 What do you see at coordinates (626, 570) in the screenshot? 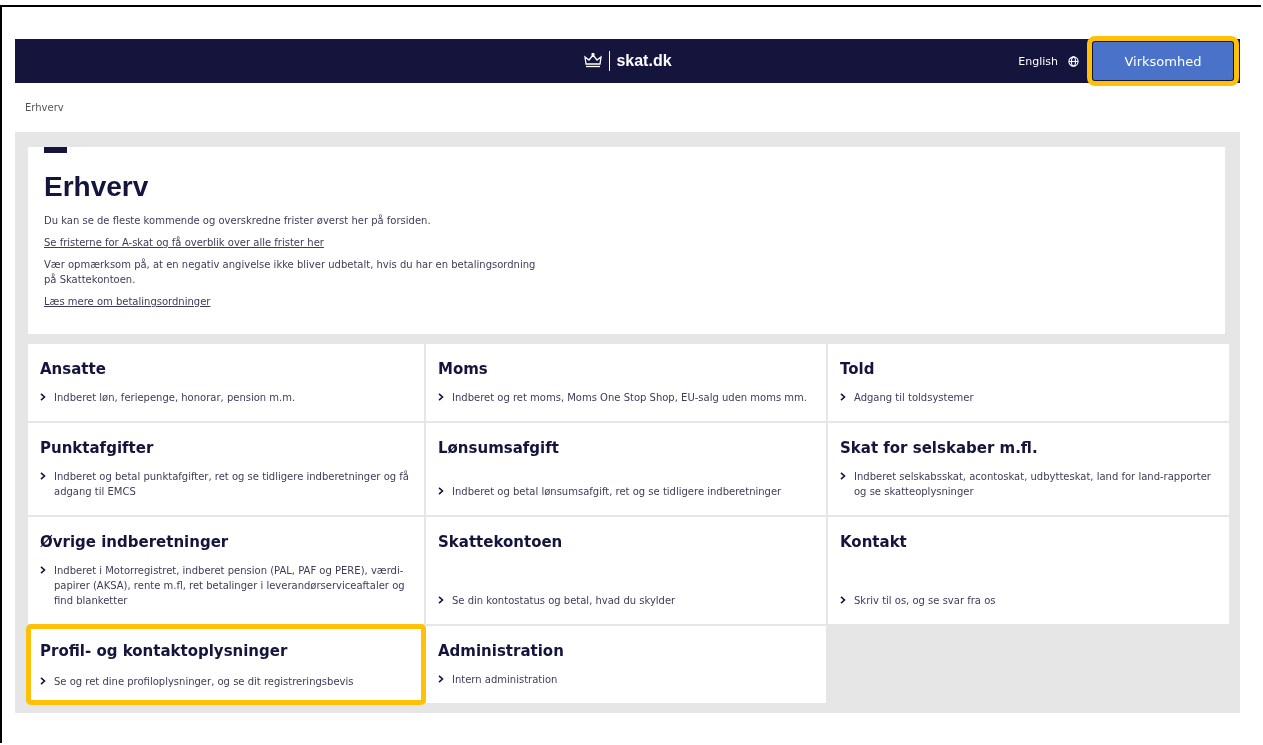
I see `category-tile: Skattekontoen Se din kontostatus og betal, hvad du skylder` at bounding box center [626, 570].